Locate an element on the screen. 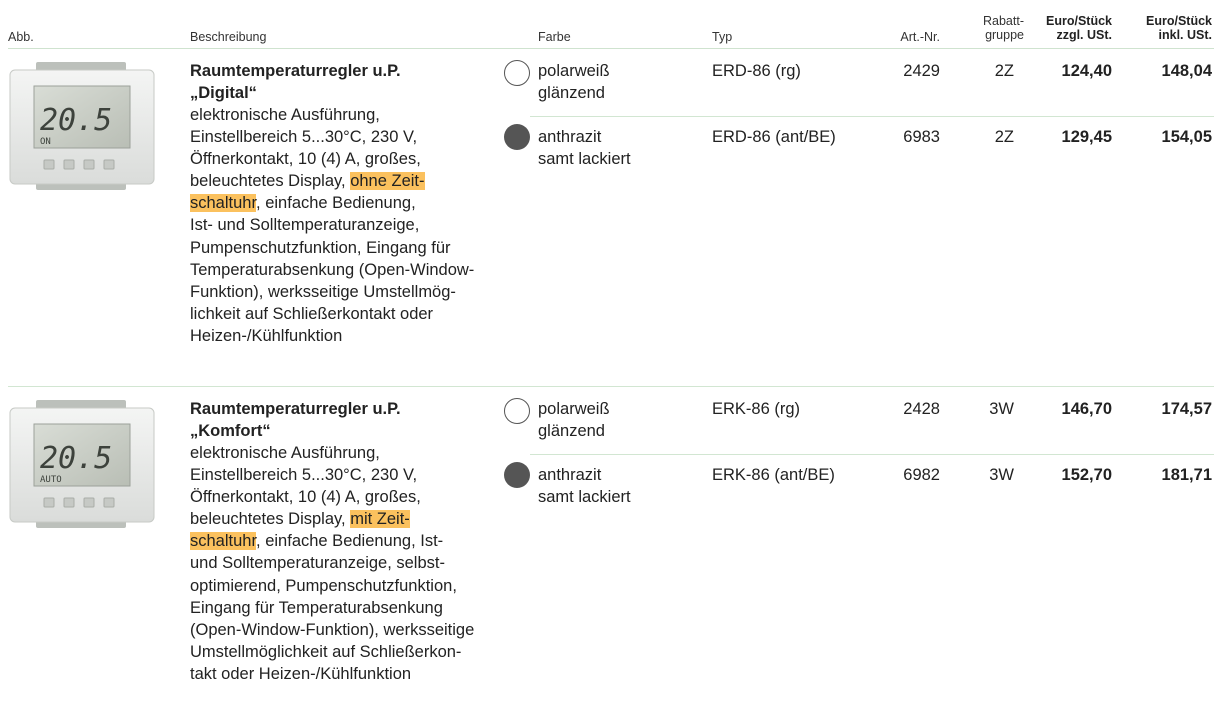 The height and width of the screenshot is (722, 1224). product-title-line2: „Komfort“ is located at coordinates (230, 431).